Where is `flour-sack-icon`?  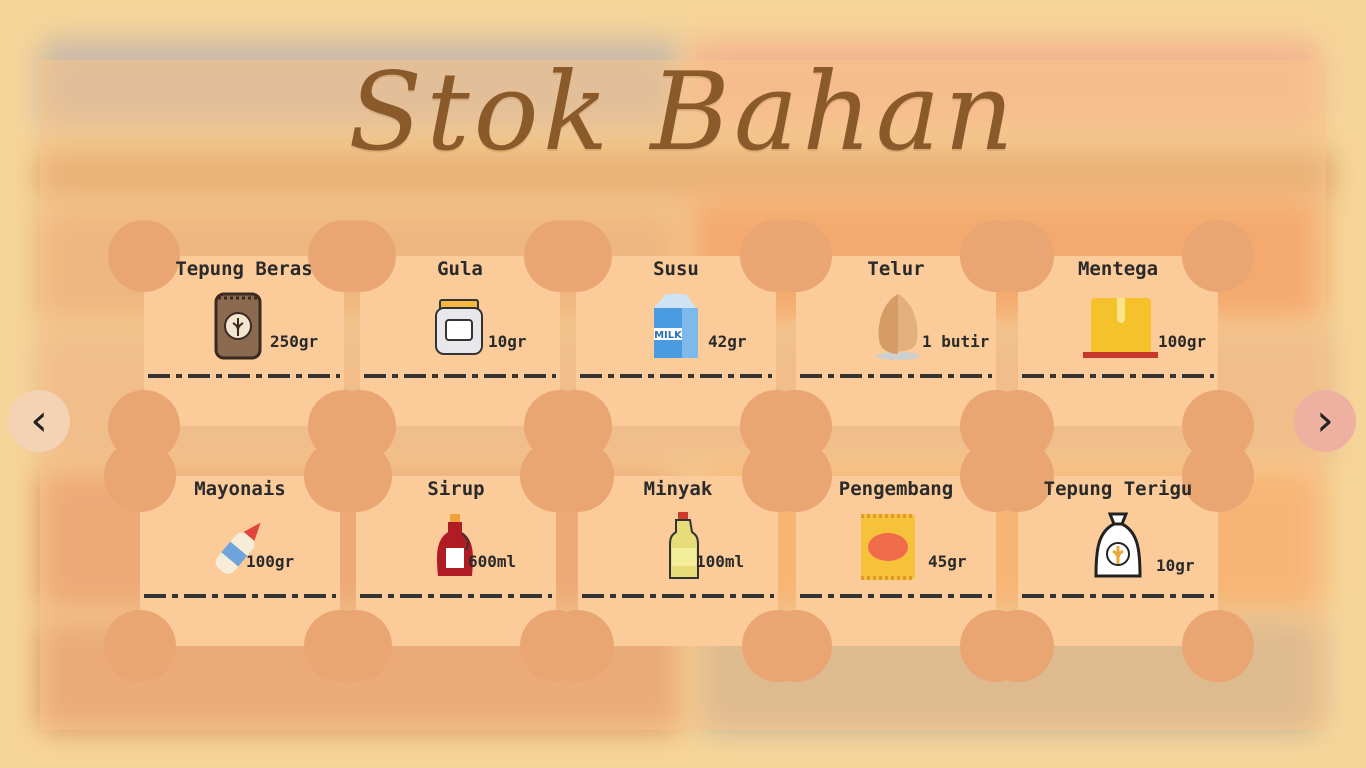 flour-sack-icon is located at coordinates (238, 326).